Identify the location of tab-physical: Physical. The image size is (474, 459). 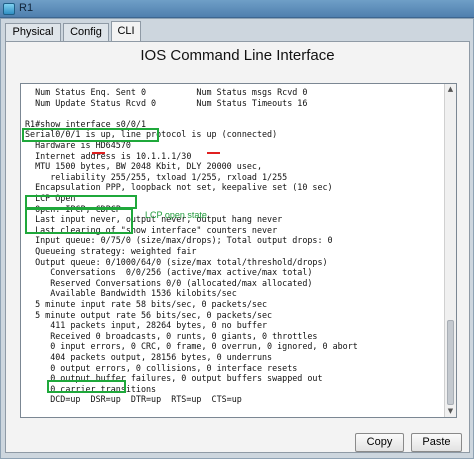
(33, 32).